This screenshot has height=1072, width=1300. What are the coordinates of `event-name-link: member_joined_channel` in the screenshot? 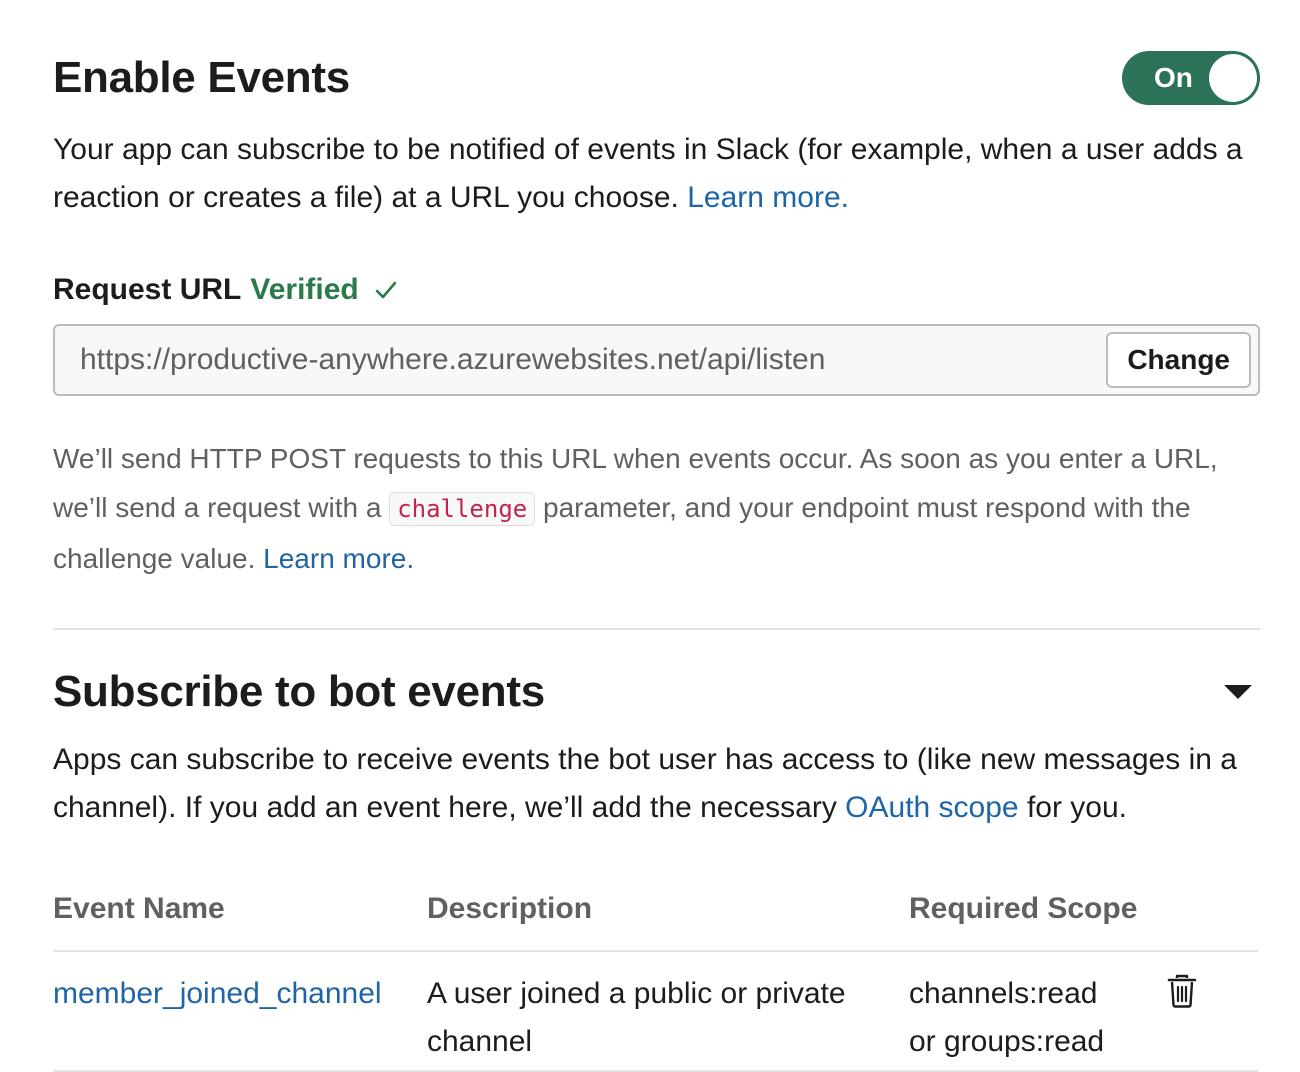 It's located at (217, 993).